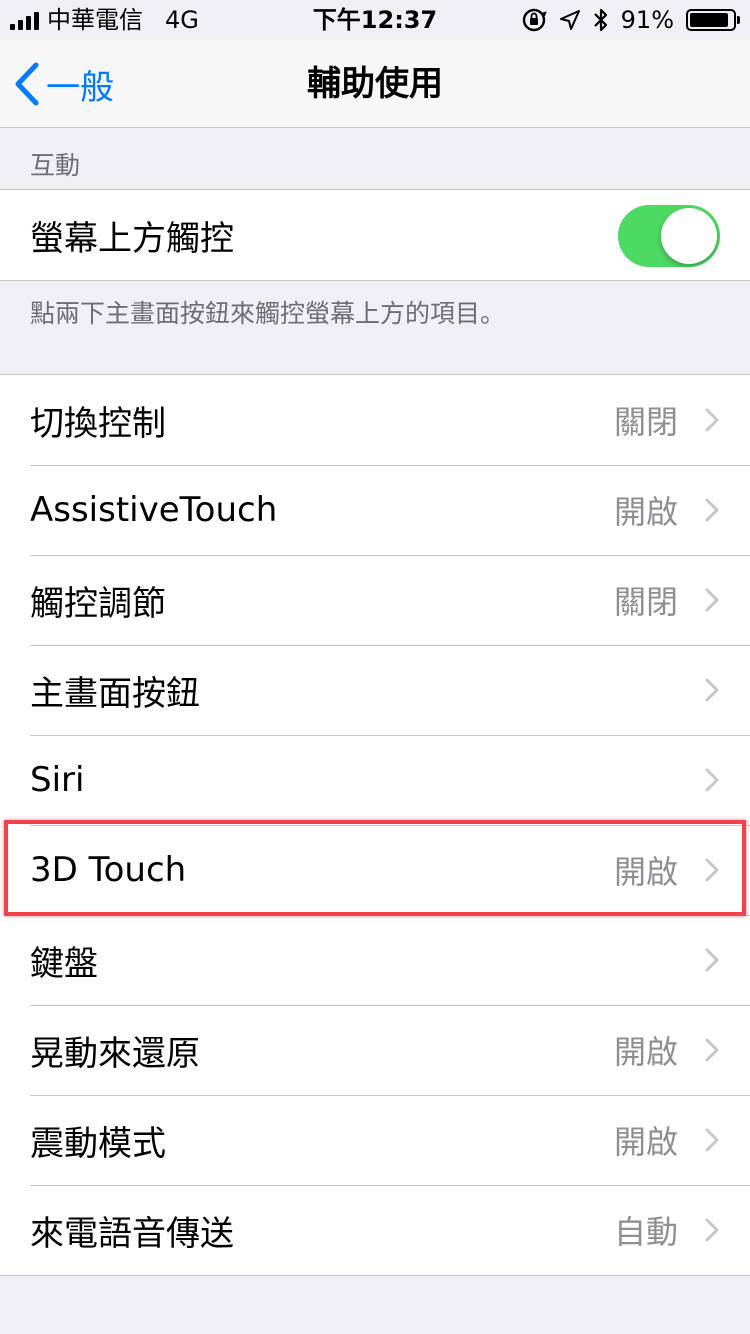 This screenshot has height=1334, width=750. I want to click on reachability-group: 螢幕上方觸控, so click(375, 235).